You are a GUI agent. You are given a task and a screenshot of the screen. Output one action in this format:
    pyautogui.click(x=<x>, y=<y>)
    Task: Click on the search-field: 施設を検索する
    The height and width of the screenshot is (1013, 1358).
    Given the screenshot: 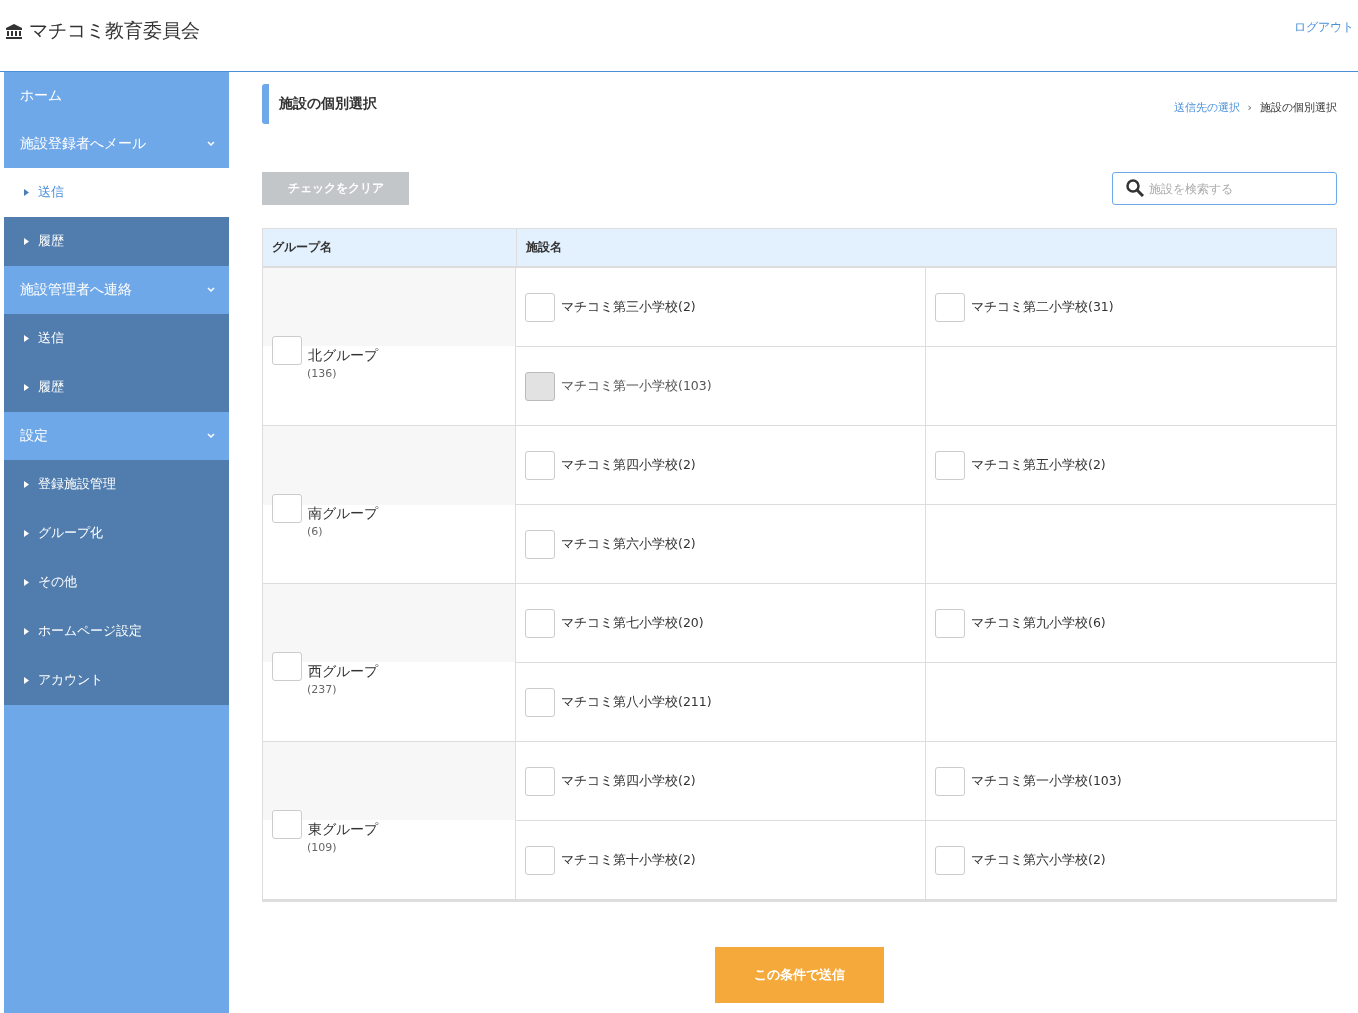 What is the action you would take?
    pyautogui.click(x=1224, y=188)
    